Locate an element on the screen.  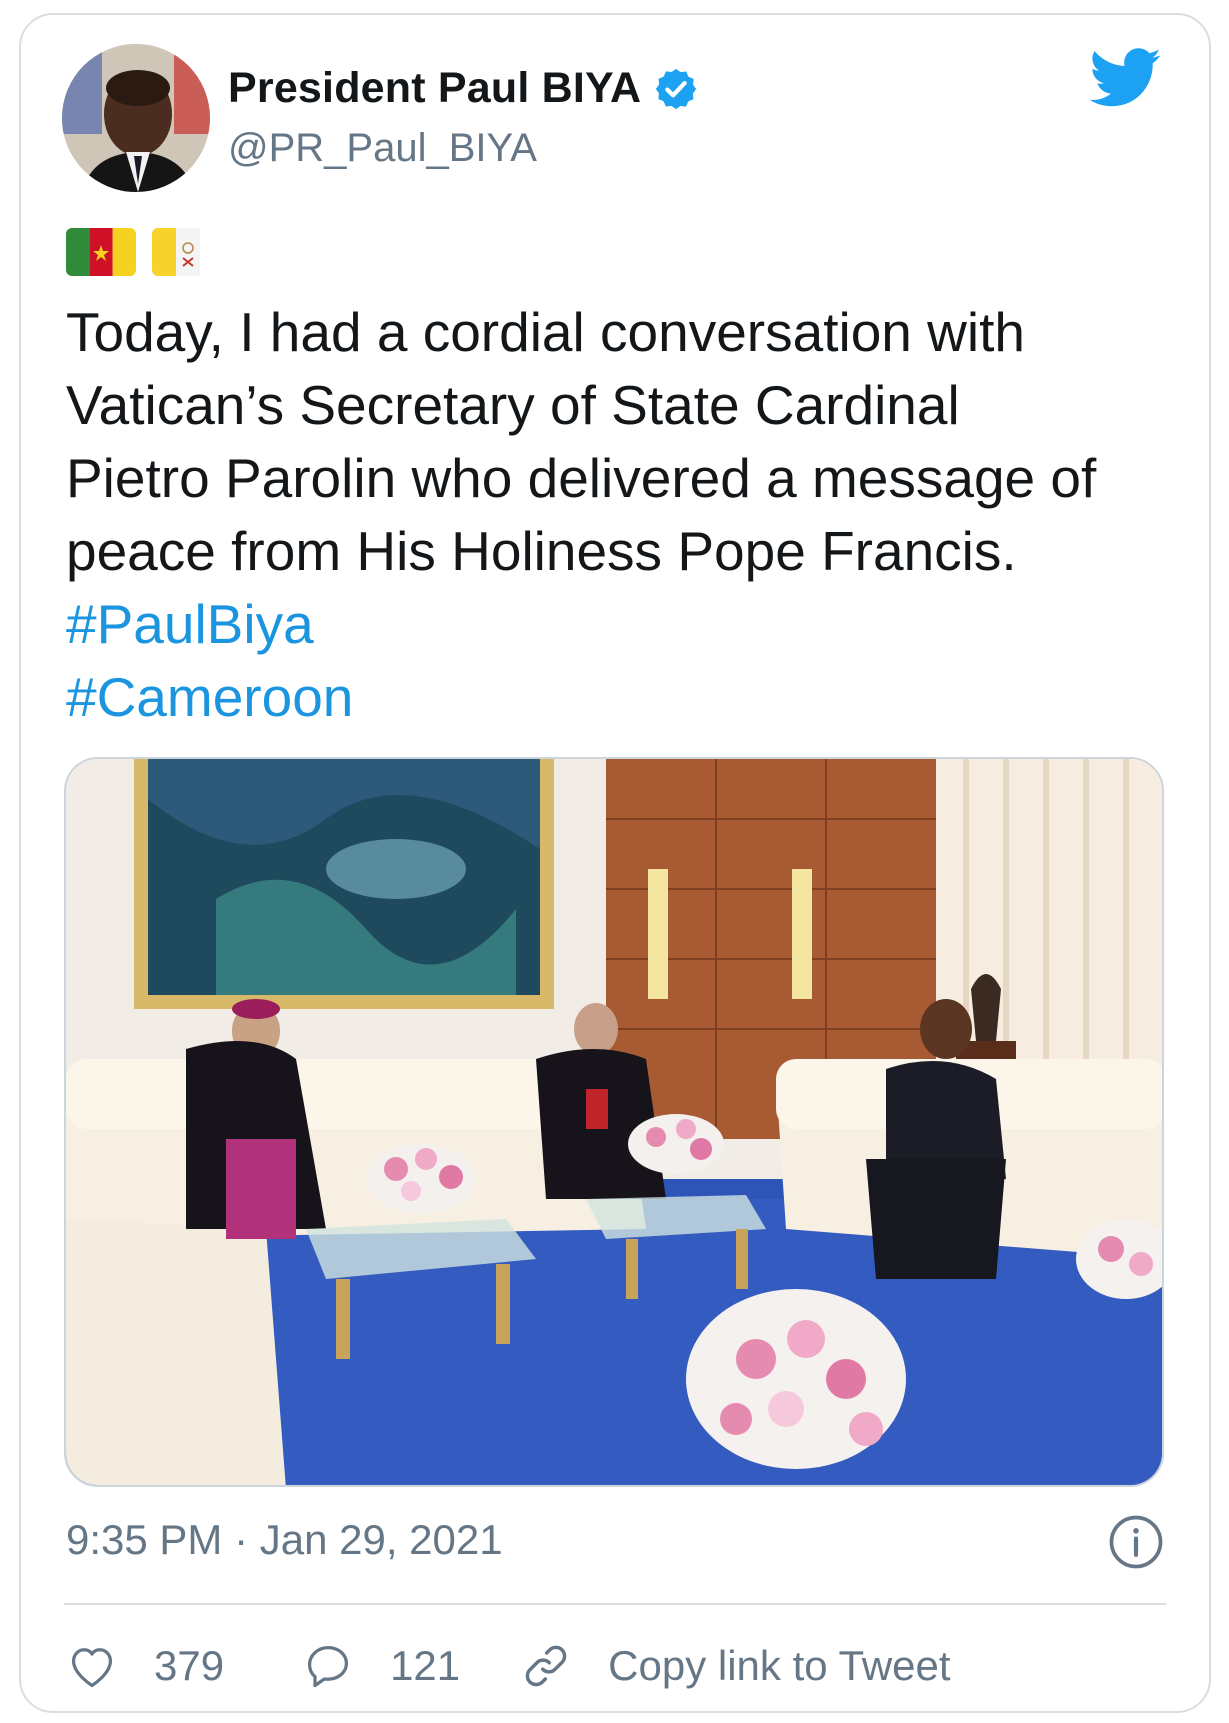
copy-link-label: Copy link to Tweet is located at coordinates (779, 1665).